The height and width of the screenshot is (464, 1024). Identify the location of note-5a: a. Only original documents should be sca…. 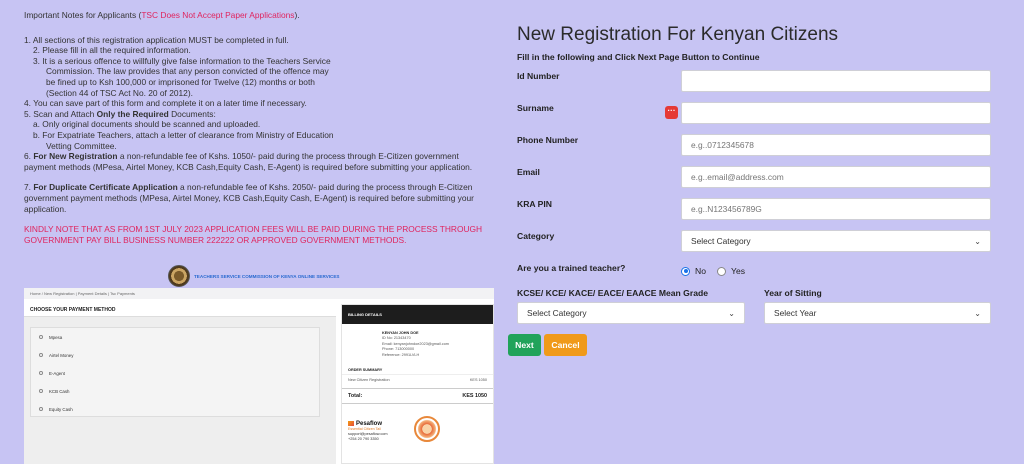
(147, 124).